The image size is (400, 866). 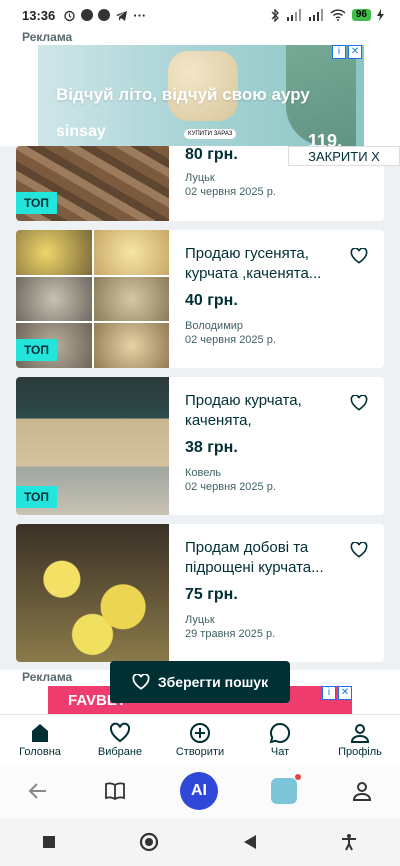 What do you see at coordinates (338, 15) in the screenshot?
I see `wifi-icon` at bounding box center [338, 15].